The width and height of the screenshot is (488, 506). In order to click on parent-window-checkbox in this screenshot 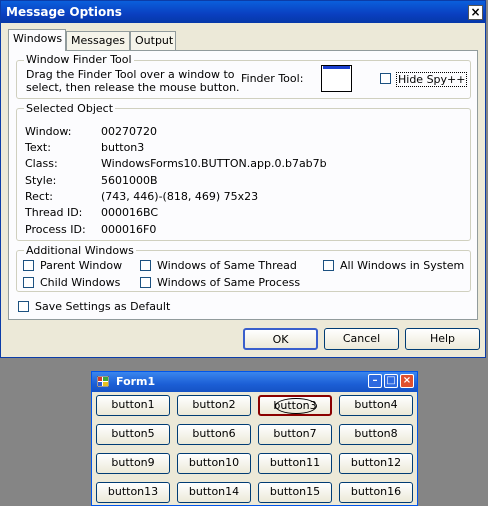, I will do `click(28, 265)`.